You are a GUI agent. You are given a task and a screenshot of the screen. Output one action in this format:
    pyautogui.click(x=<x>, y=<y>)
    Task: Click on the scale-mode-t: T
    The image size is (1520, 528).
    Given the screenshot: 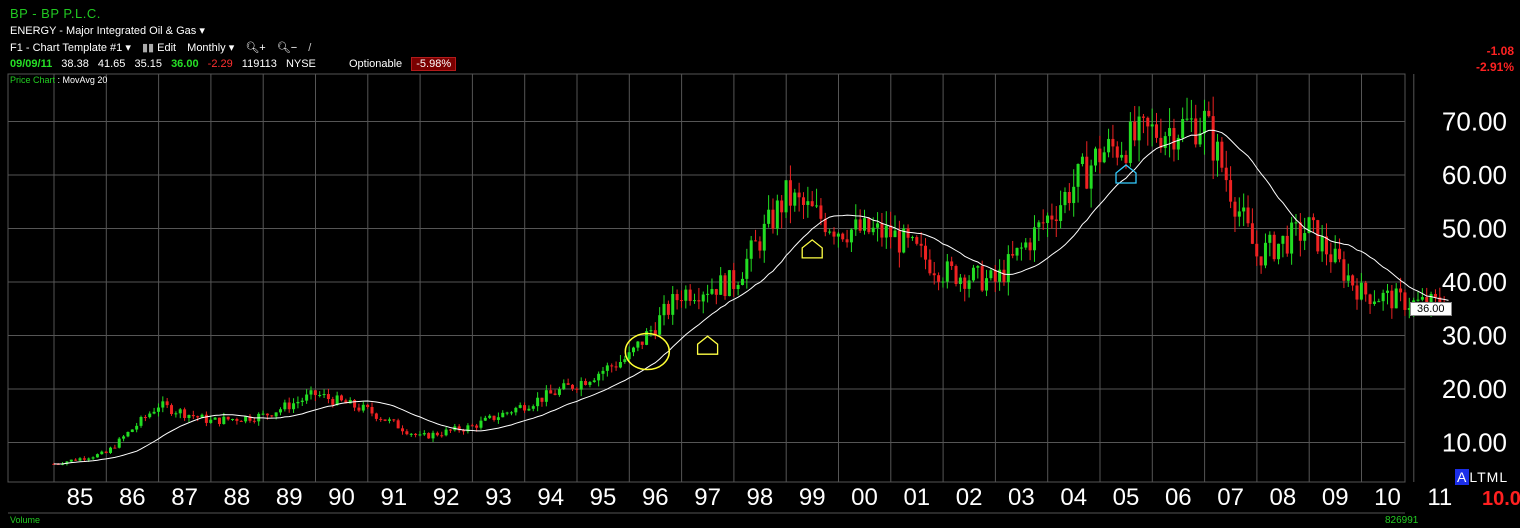 What is the action you would take?
    pyautogui.click(x=1482, y=477)
    